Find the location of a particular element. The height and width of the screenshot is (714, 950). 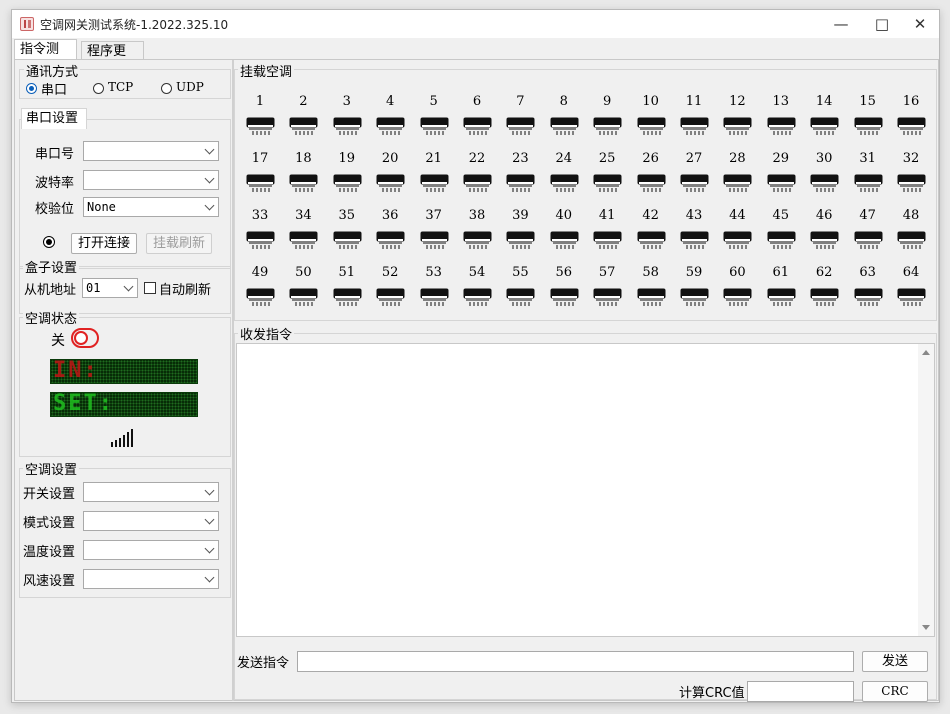

ac-unit-number: 59 is located at coordinates (694, 272).